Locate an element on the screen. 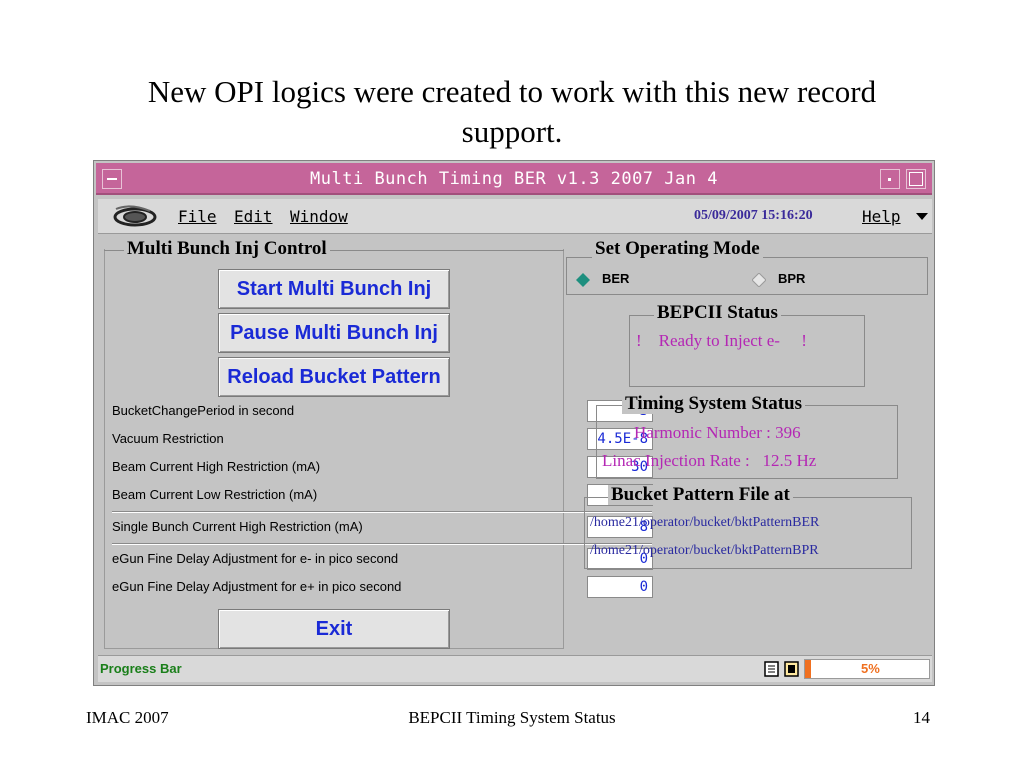 The width and height of the screenshot is (1024, 768). param-label-bucket-change-period: BucketChangePeriod in second is located at coordinates (203, 410).